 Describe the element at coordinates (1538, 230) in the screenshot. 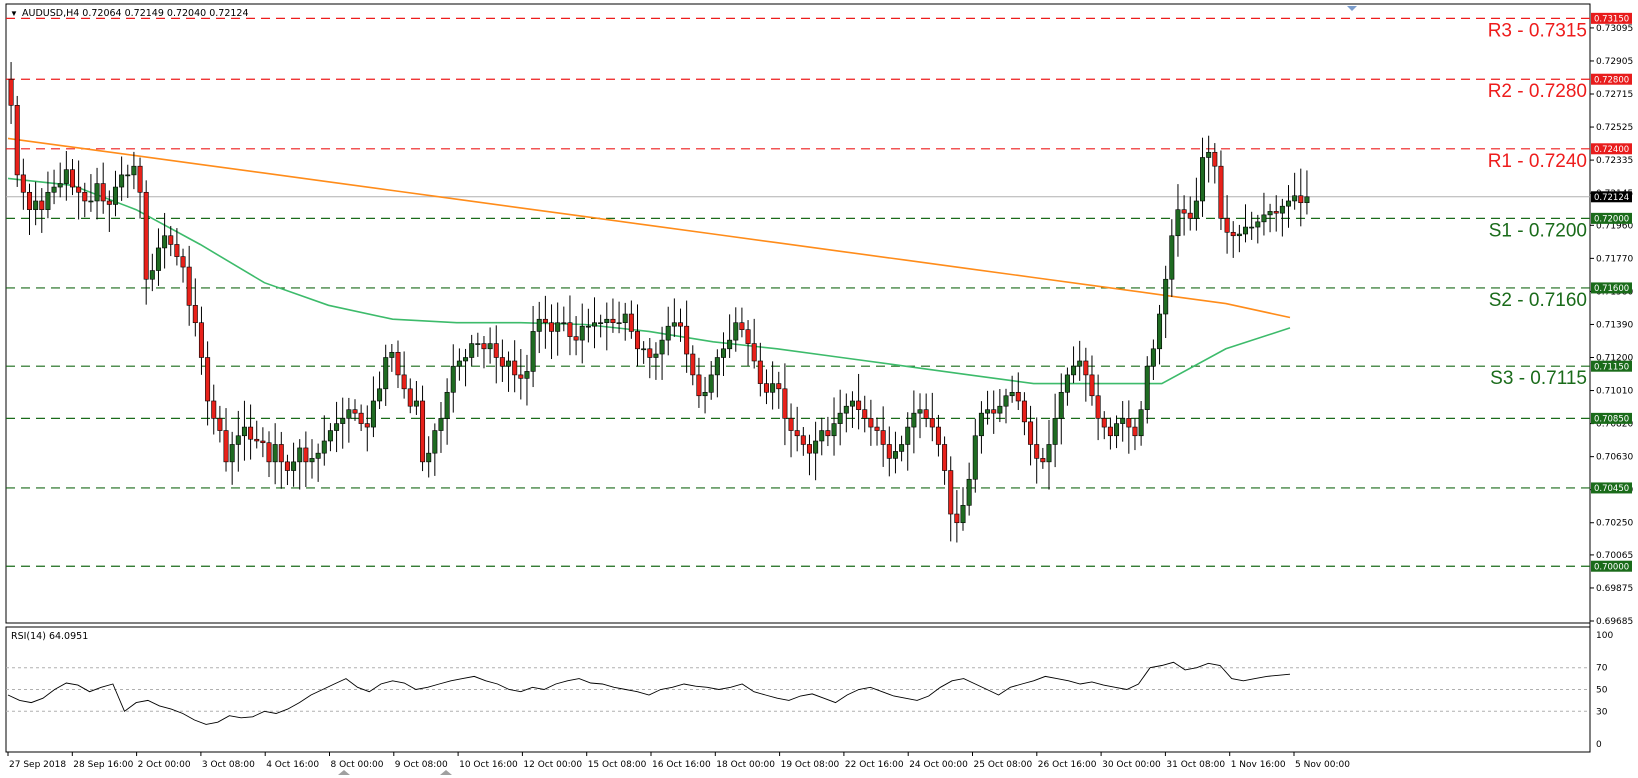

I see `level-label: S1 - 0.7200` at that location.